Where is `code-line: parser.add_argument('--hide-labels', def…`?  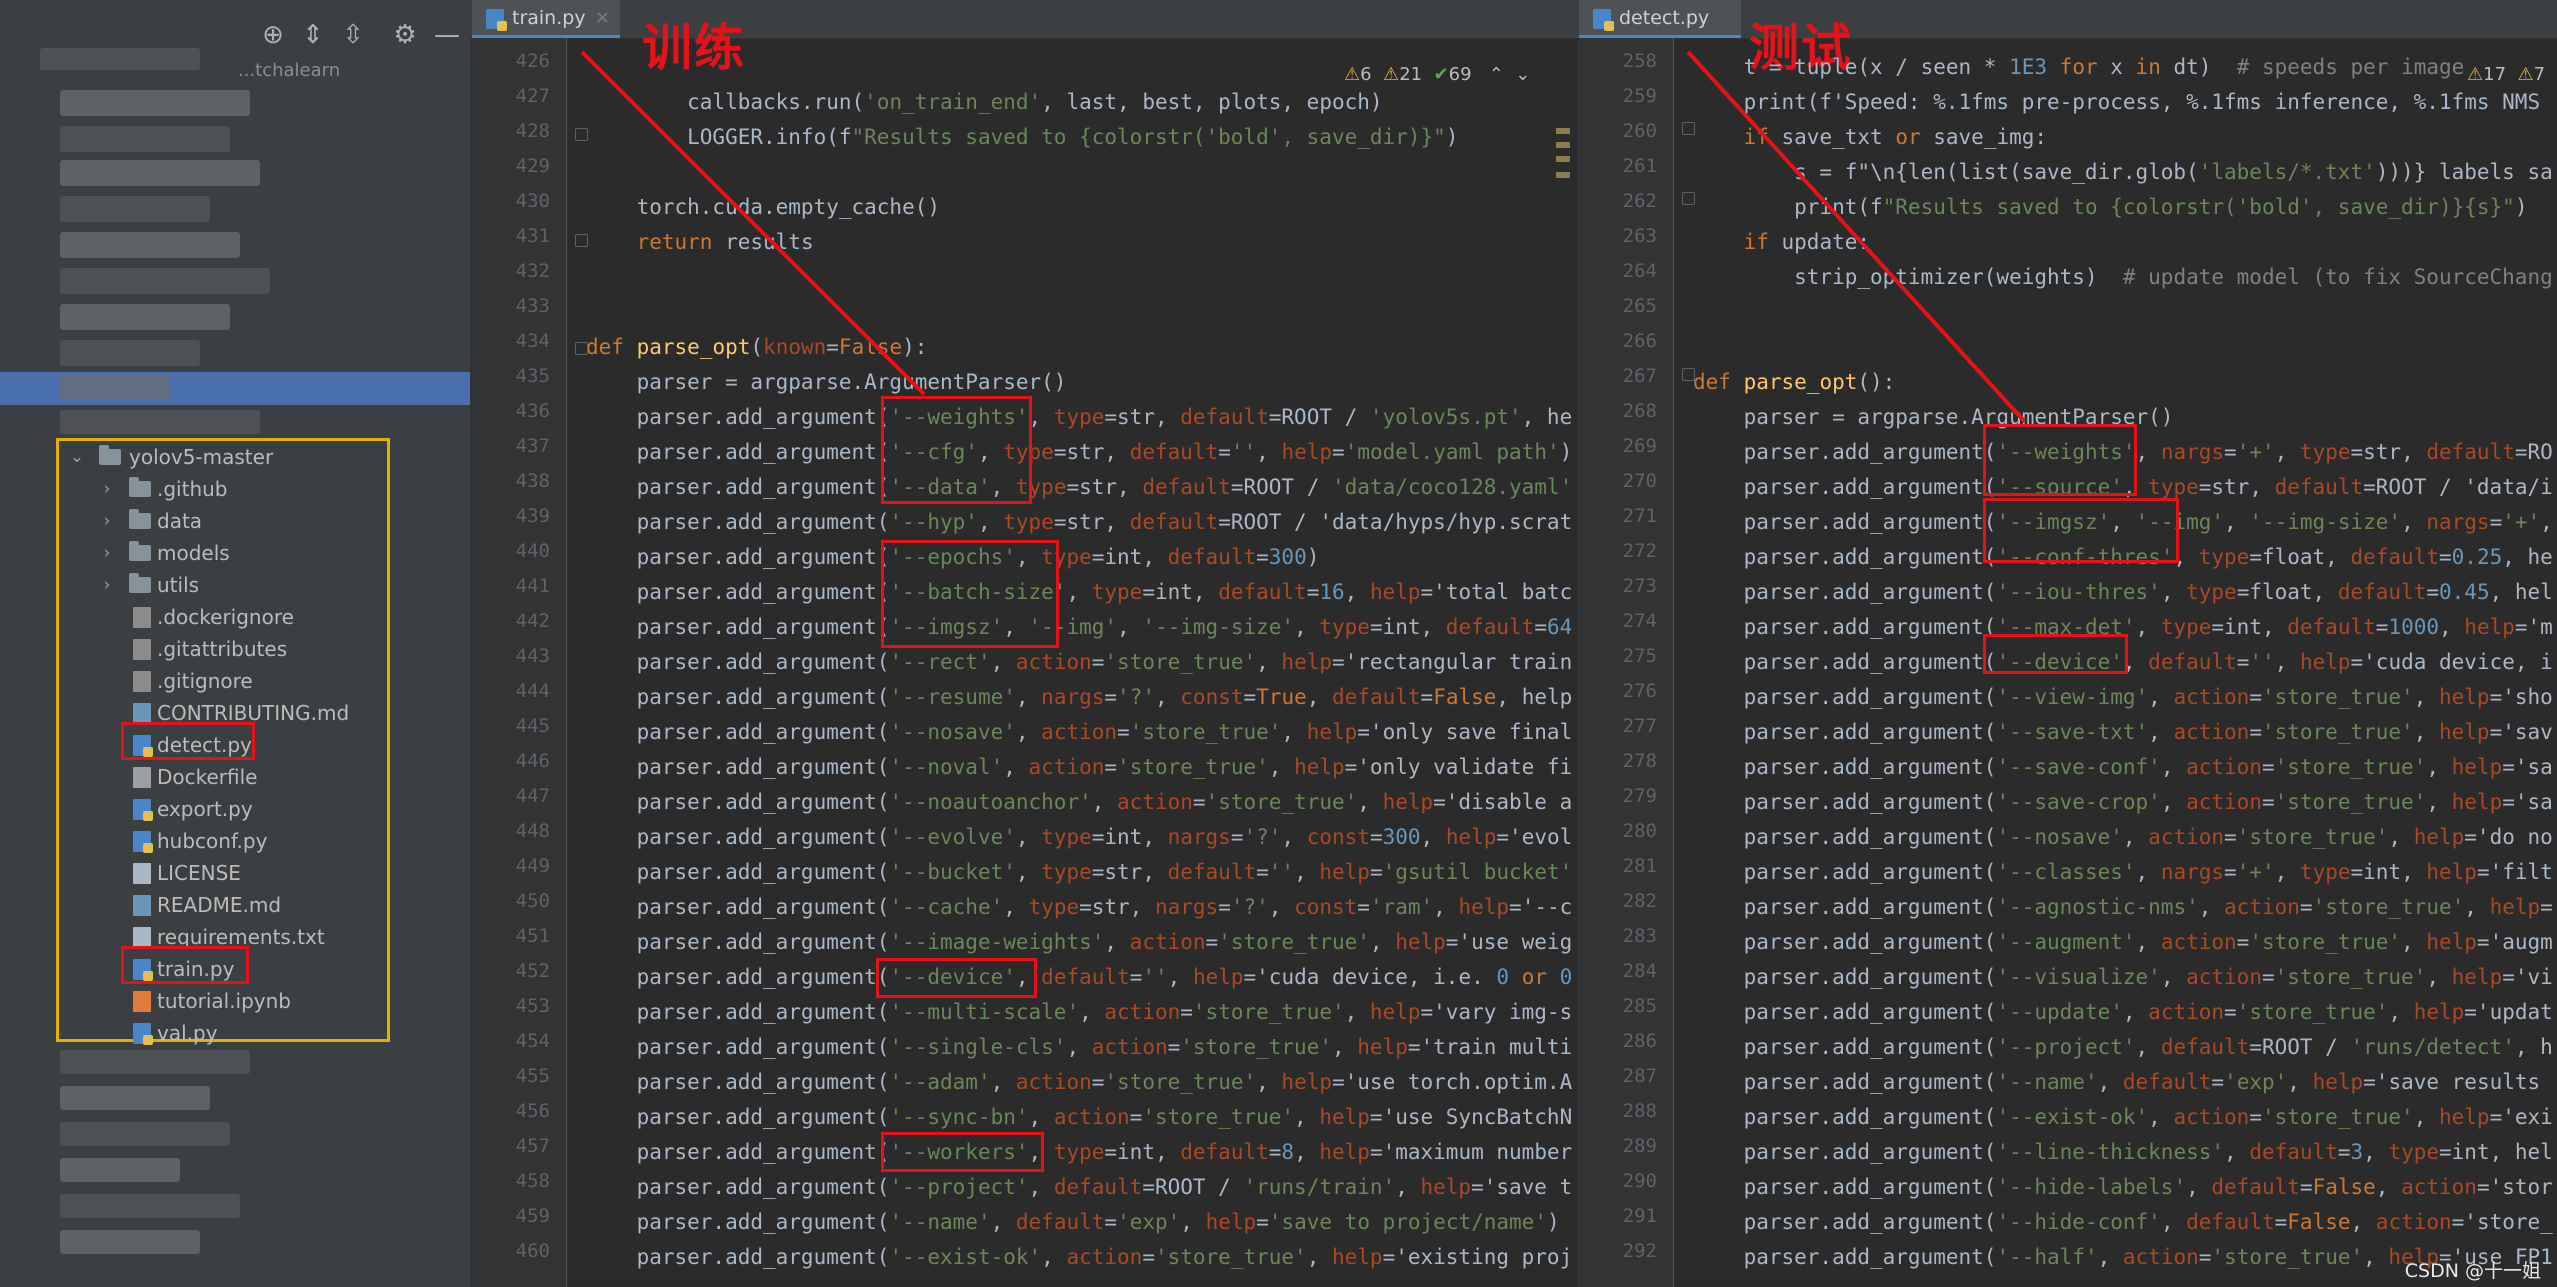
code-line: parser.add_argument('--hide-labels', def… is located at coordinates (2123, 1187).